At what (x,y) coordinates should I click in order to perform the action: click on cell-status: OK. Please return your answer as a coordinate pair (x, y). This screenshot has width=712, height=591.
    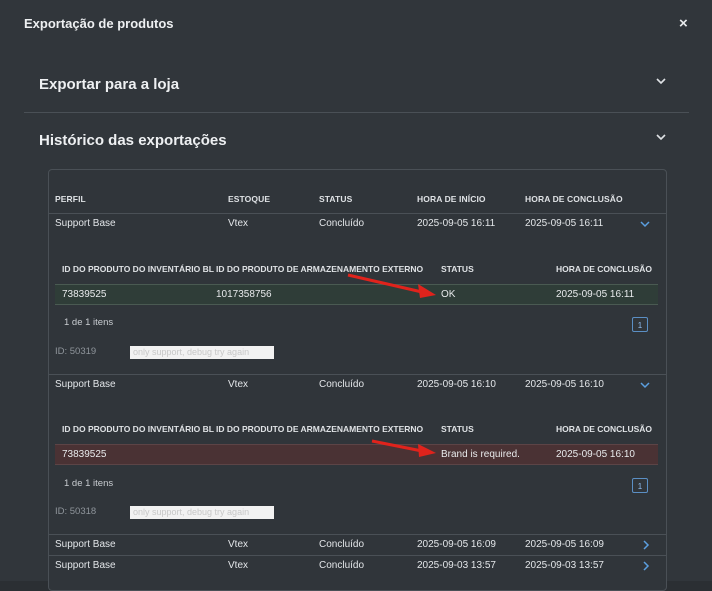
    Looking at the image, I should click on (448, 294).